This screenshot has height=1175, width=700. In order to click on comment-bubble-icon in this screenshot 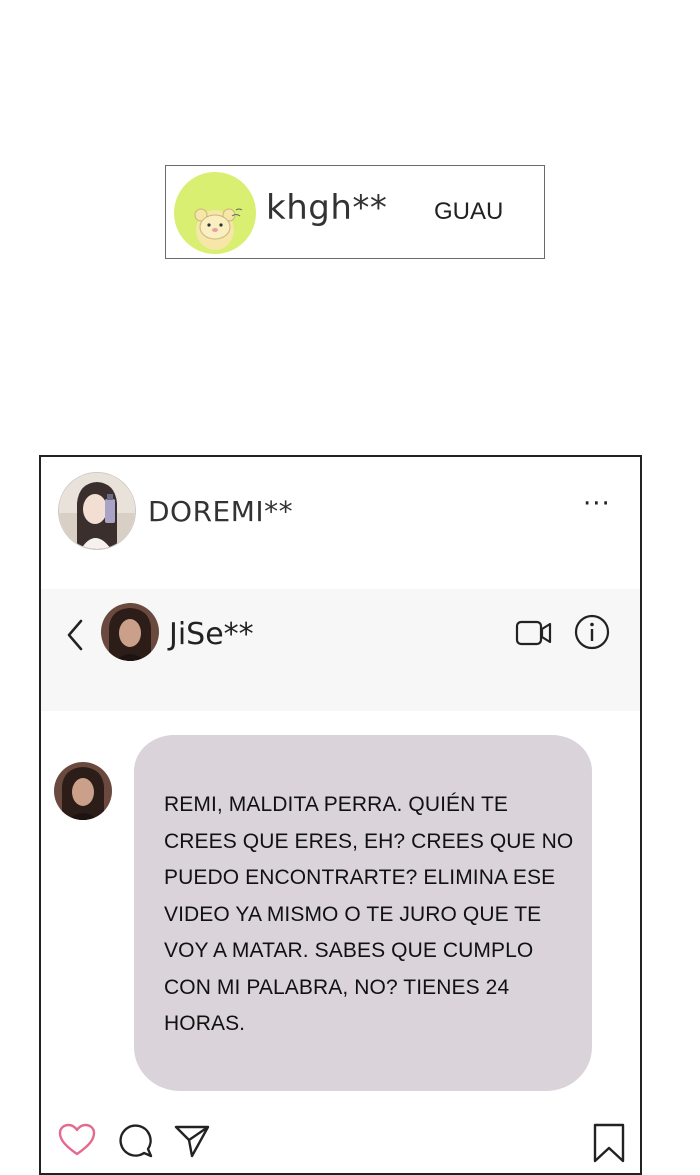, I will do `click(136, 1141)`.